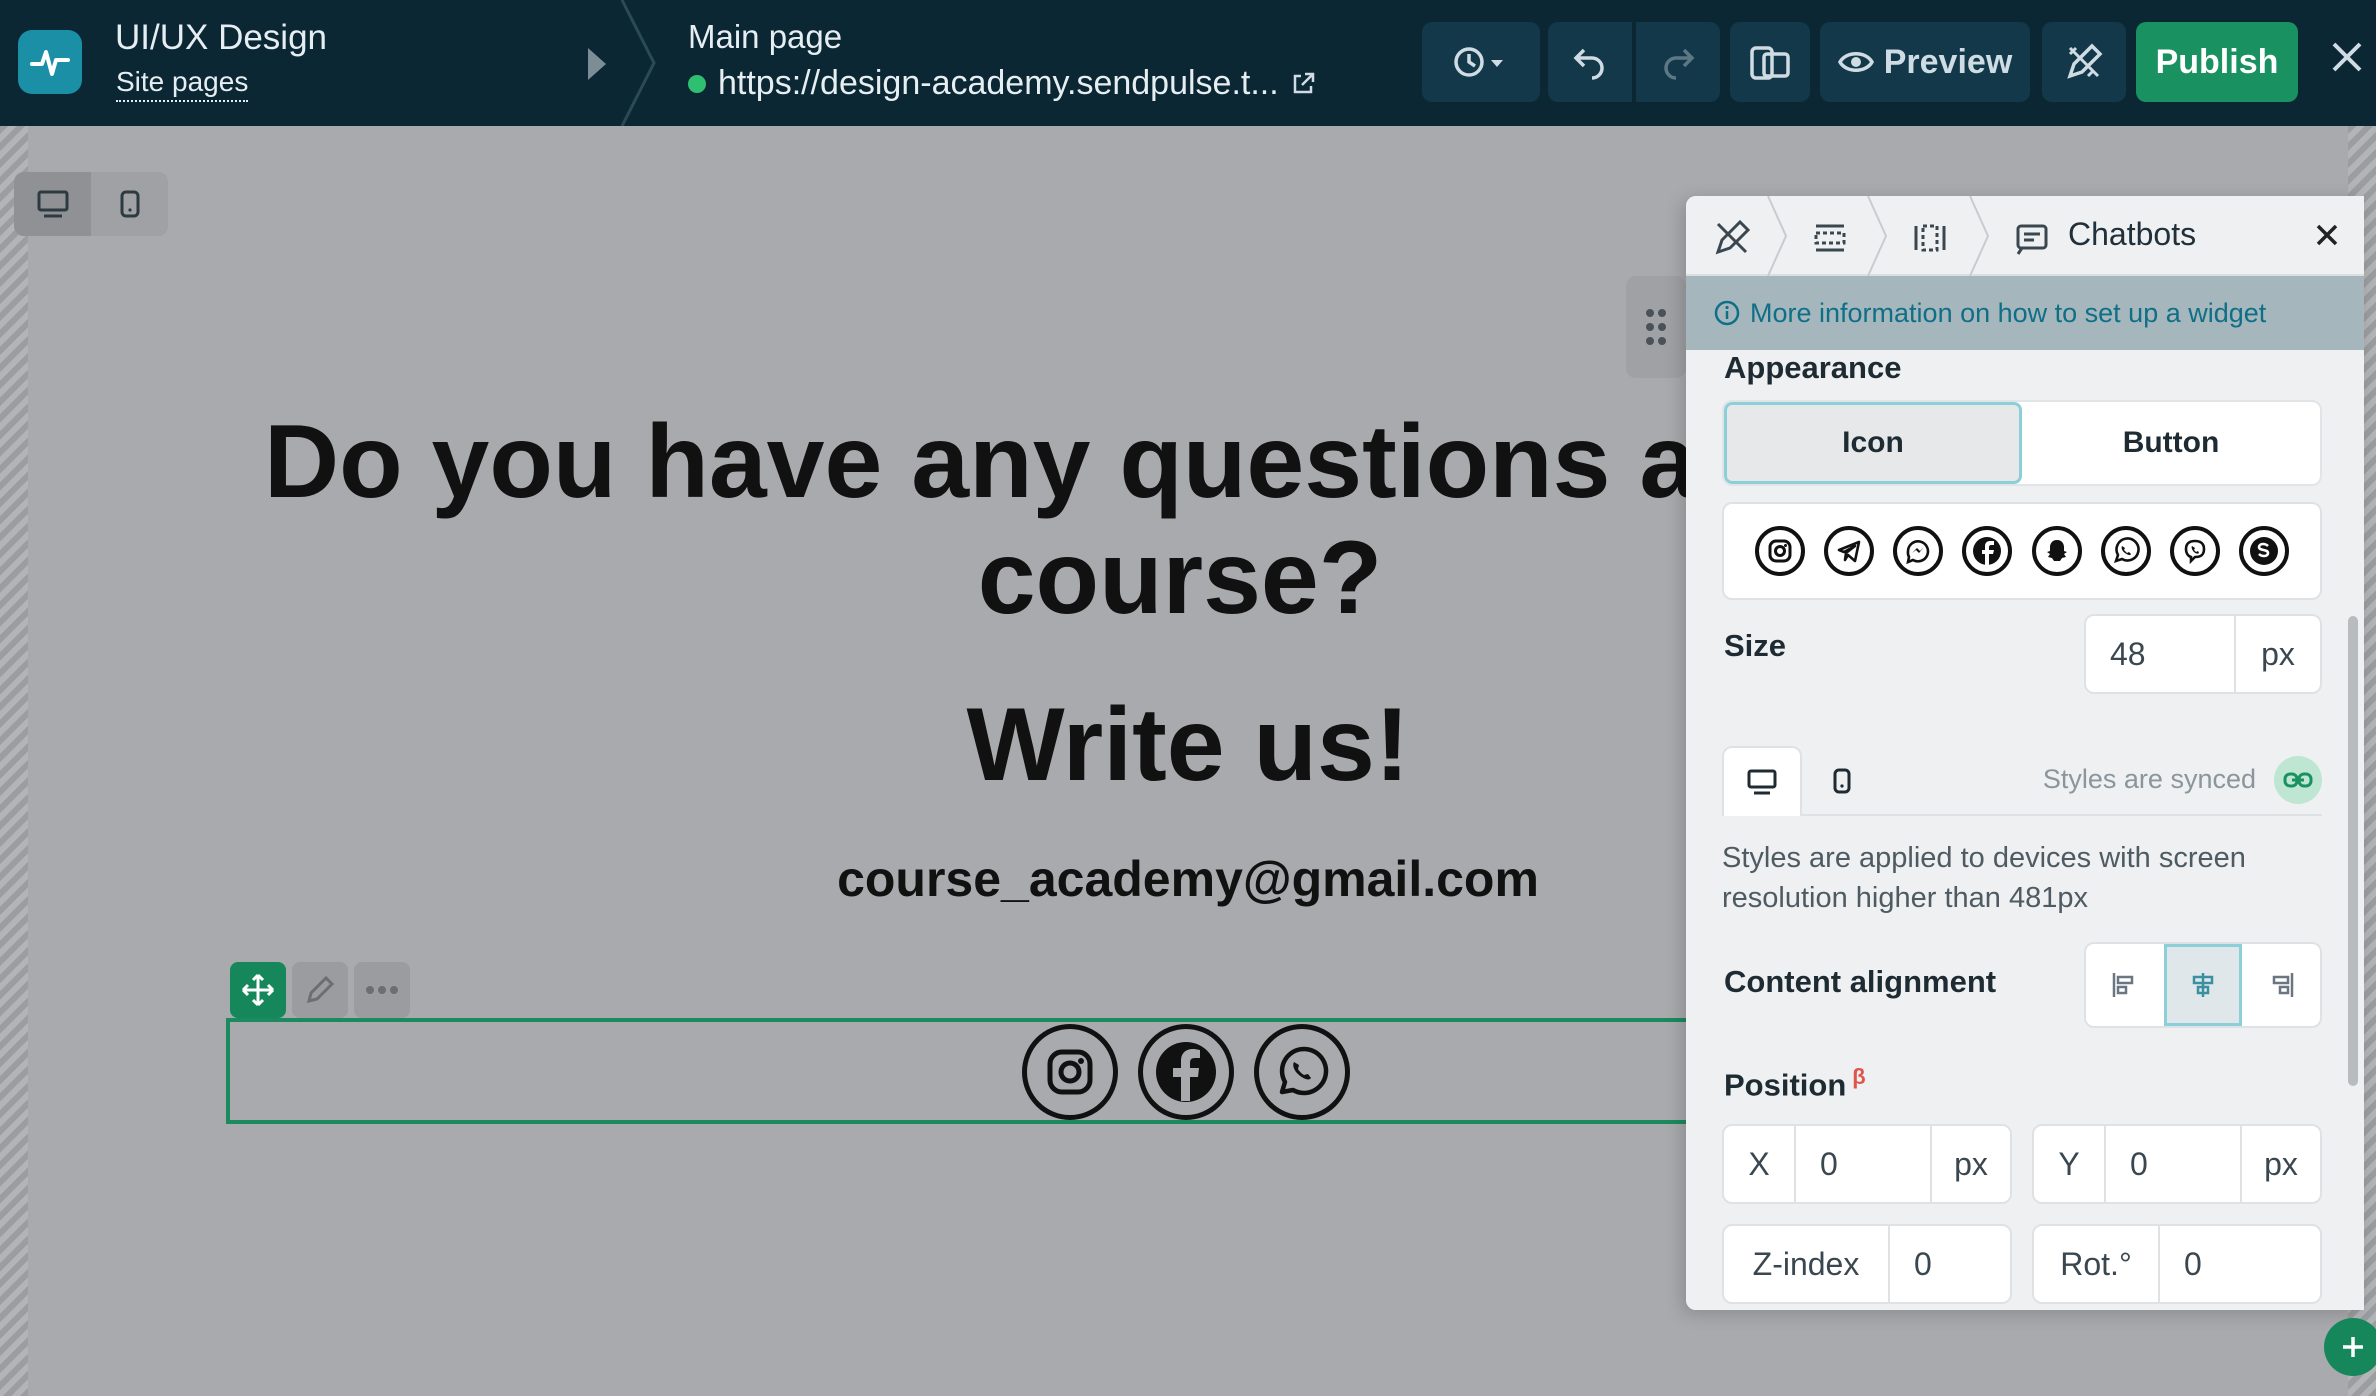 The height and width of the screenshot is (1396, 2376). What do you see at coordinates (956, 1071) in the screenshot?
I see `selected-widget-frame` at bounding box center [956, 1071].